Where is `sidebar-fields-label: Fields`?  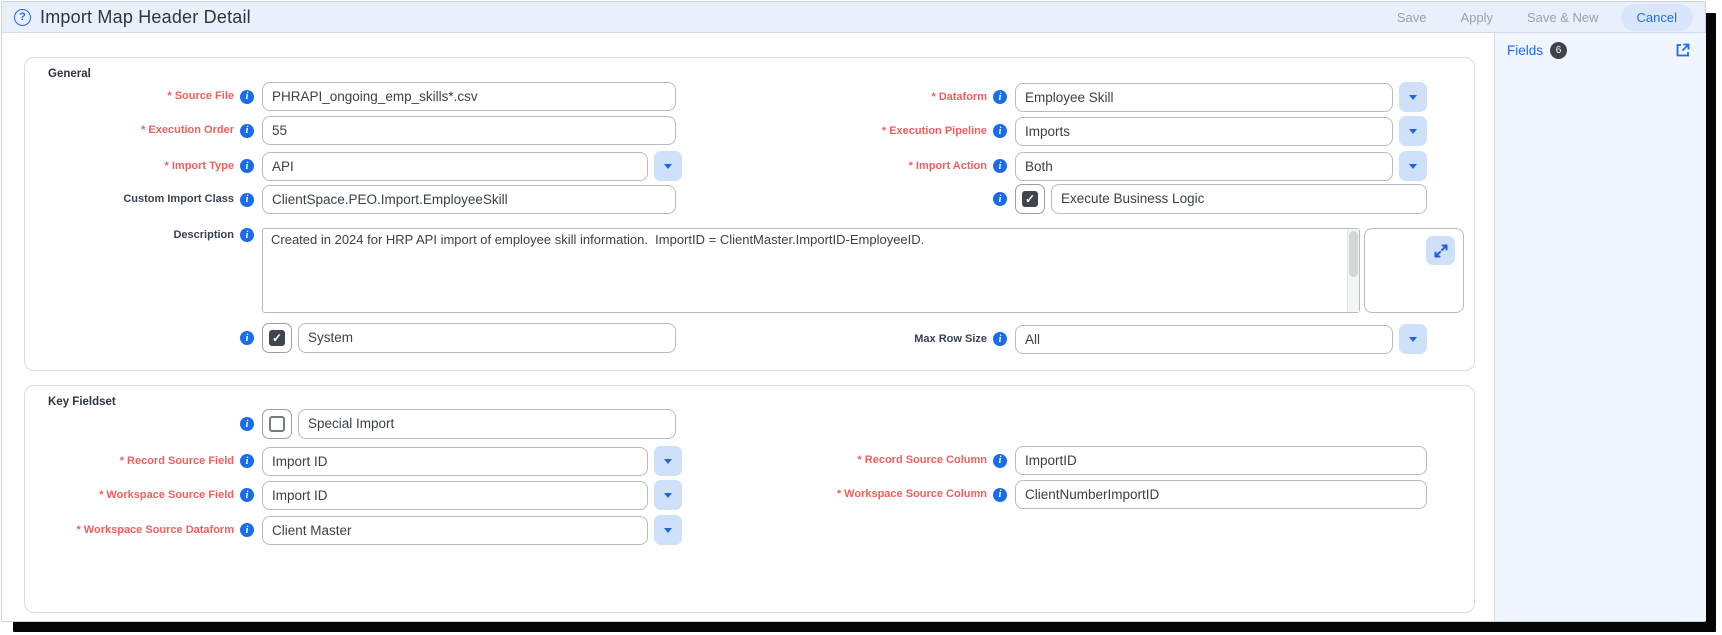
sidebar-fields-label: Fields is located at coordinates (1525, 50).